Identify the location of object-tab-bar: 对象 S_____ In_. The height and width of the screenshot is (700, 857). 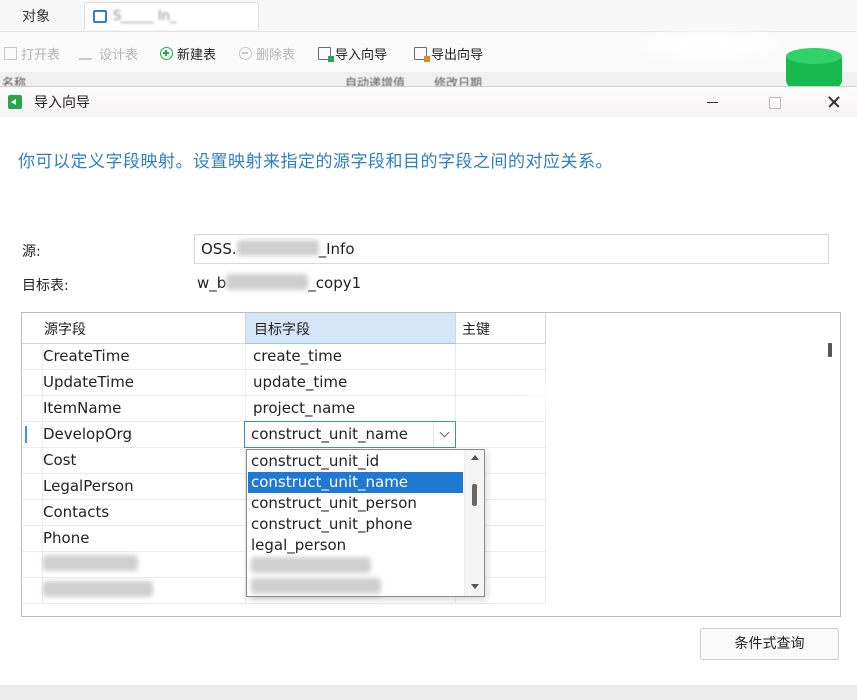
(428, 16).